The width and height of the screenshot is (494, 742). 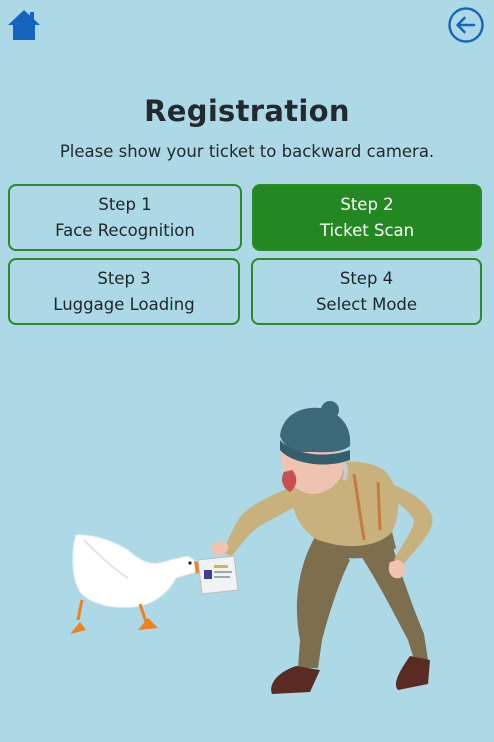 I want to click on step-number: Step 1, so click(x=125, y=204).